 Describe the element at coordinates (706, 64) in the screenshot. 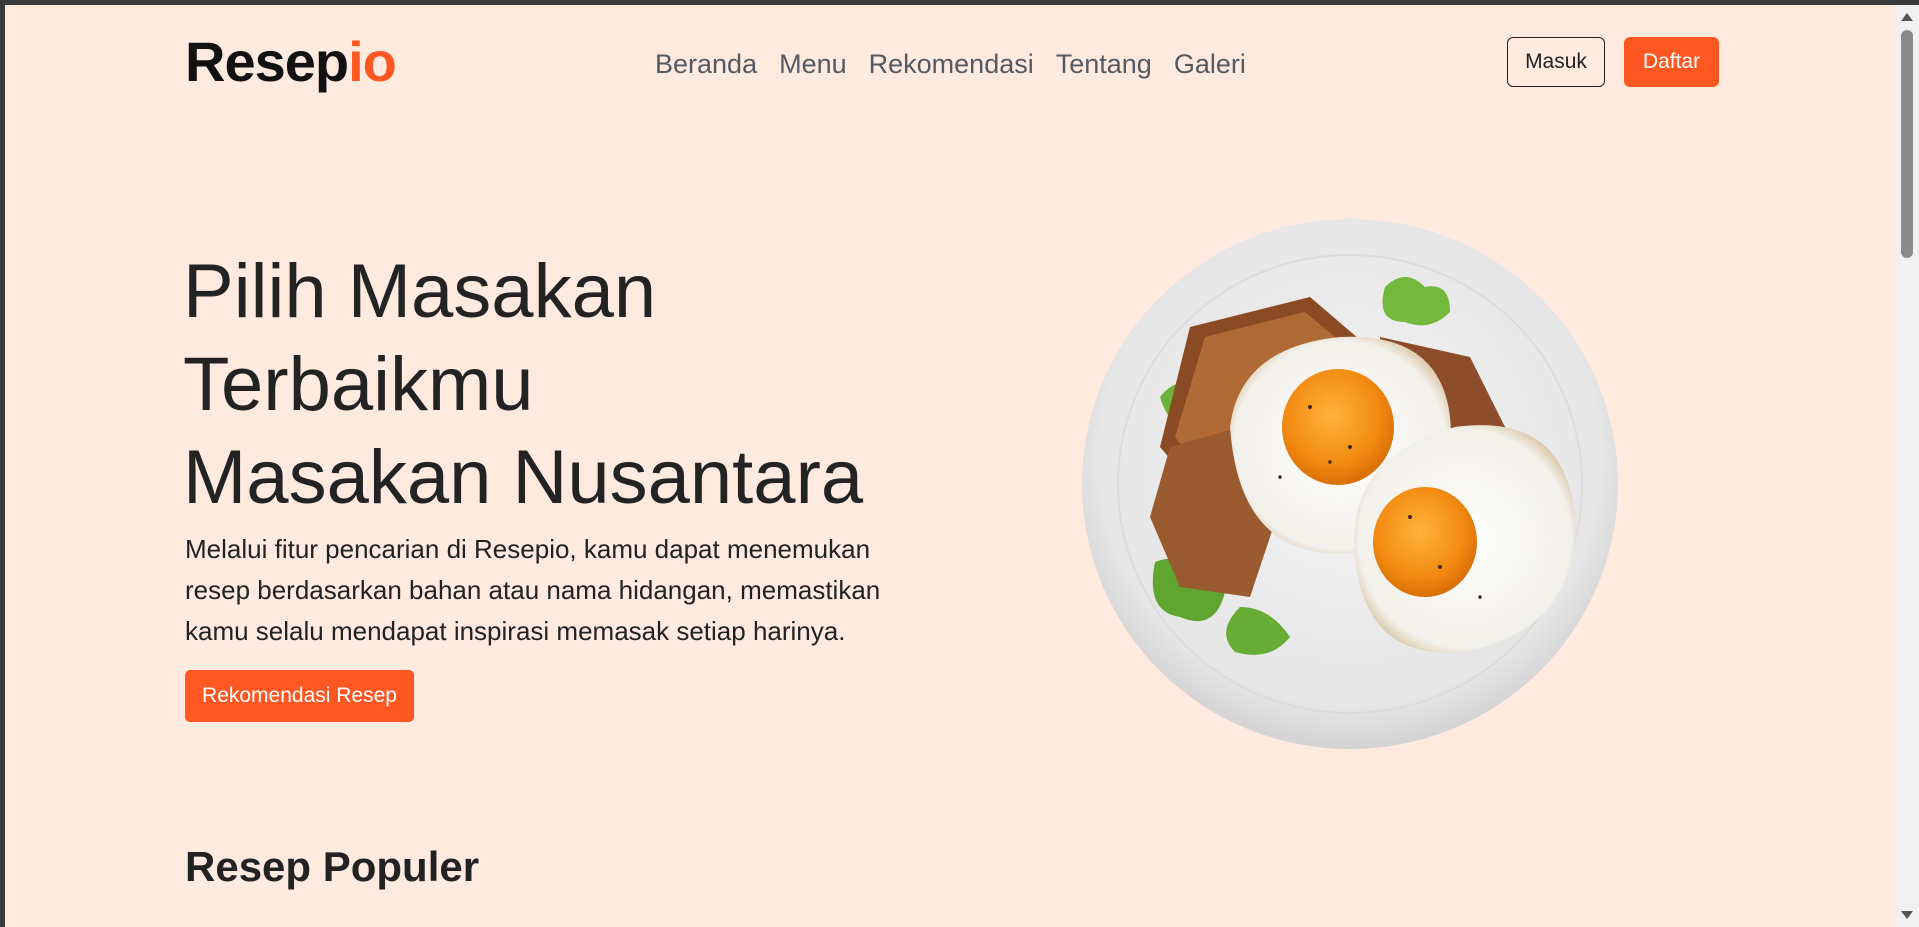

I see `nav-link-beranda: Beranda` at that location.